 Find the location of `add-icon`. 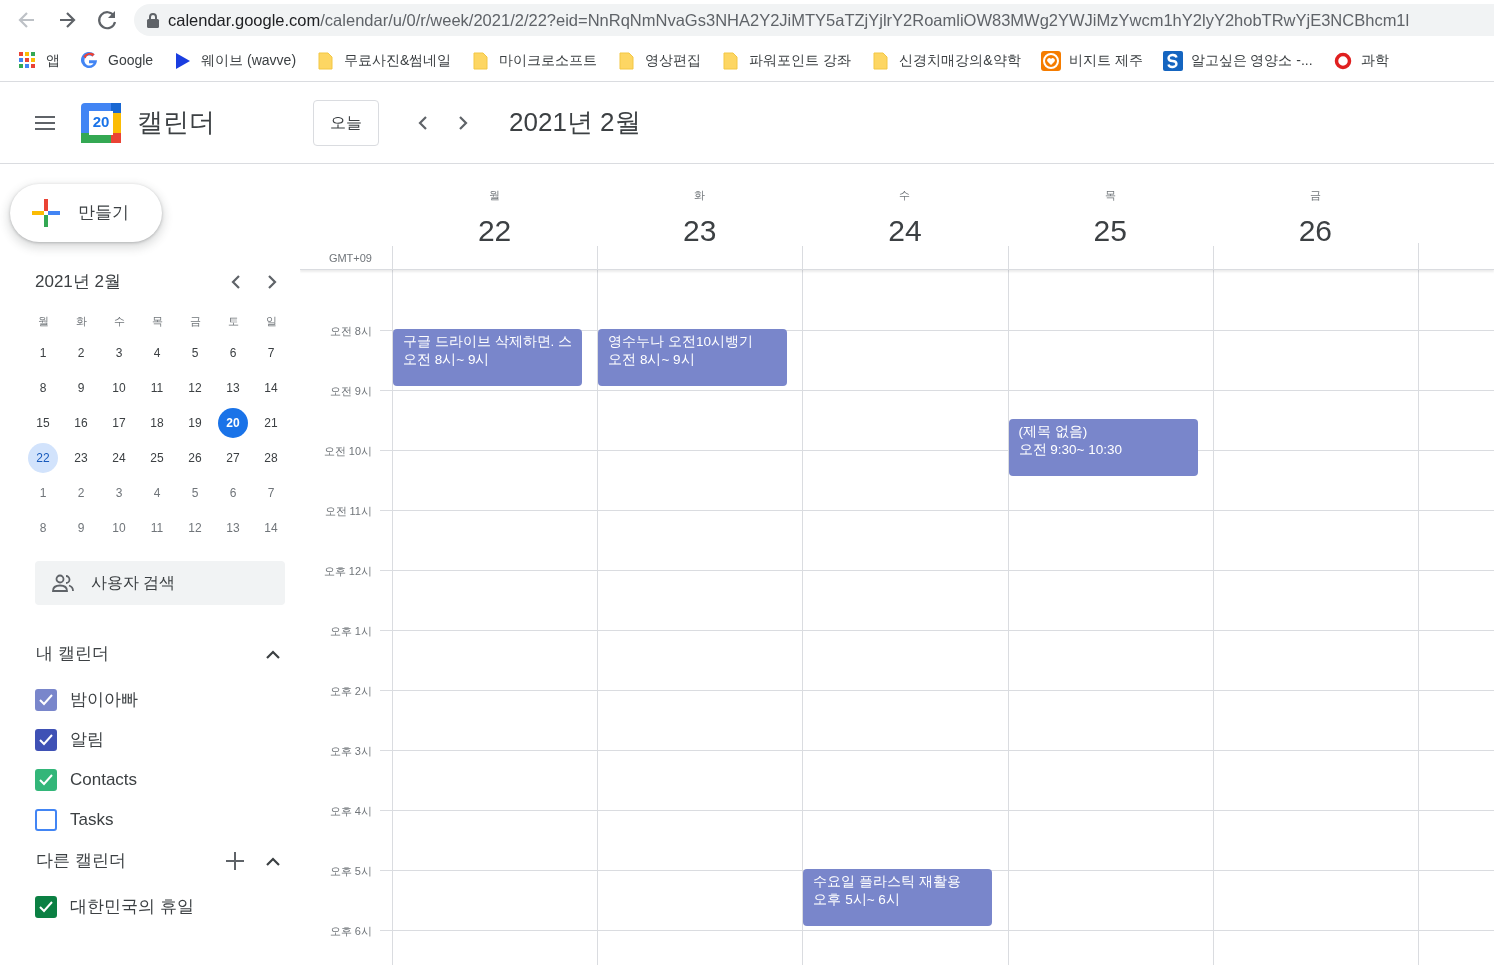

add-icon is located at coordinates (235, 861).